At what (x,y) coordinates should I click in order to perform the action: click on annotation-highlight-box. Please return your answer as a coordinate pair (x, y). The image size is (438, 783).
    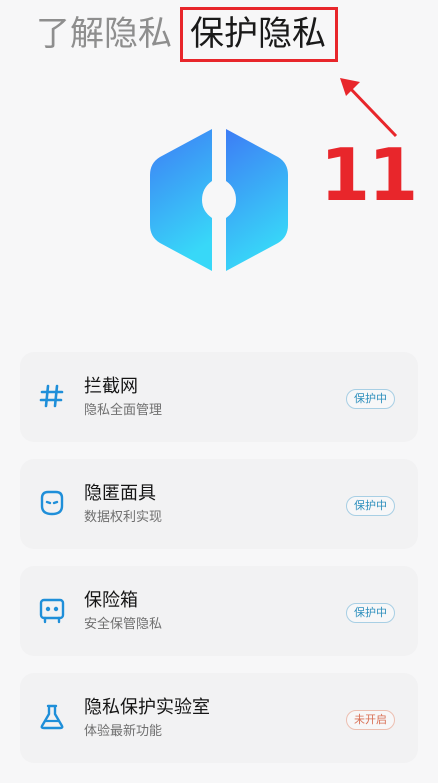
    Looking at the image, I should click on (259, 34).